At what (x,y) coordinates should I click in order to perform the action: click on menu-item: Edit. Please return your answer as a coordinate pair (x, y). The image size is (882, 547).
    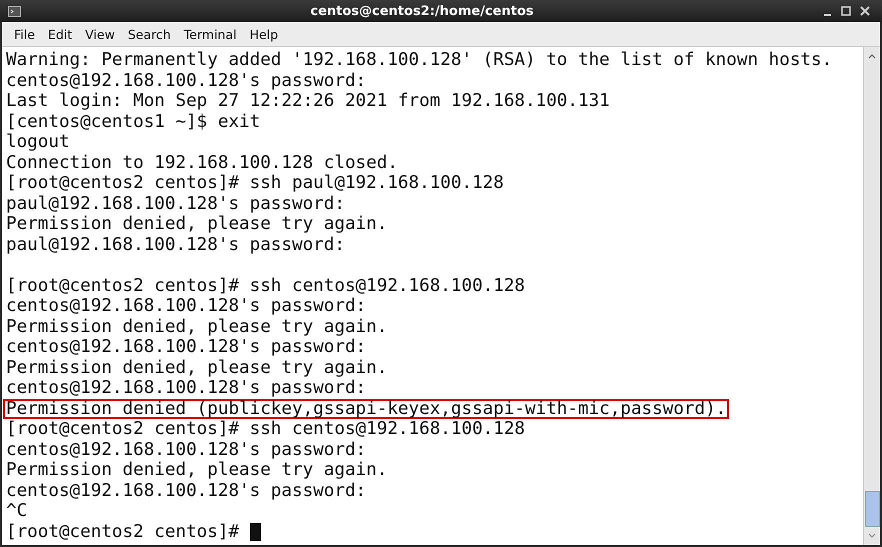
    Looking at the image, I should click on (60, 34).